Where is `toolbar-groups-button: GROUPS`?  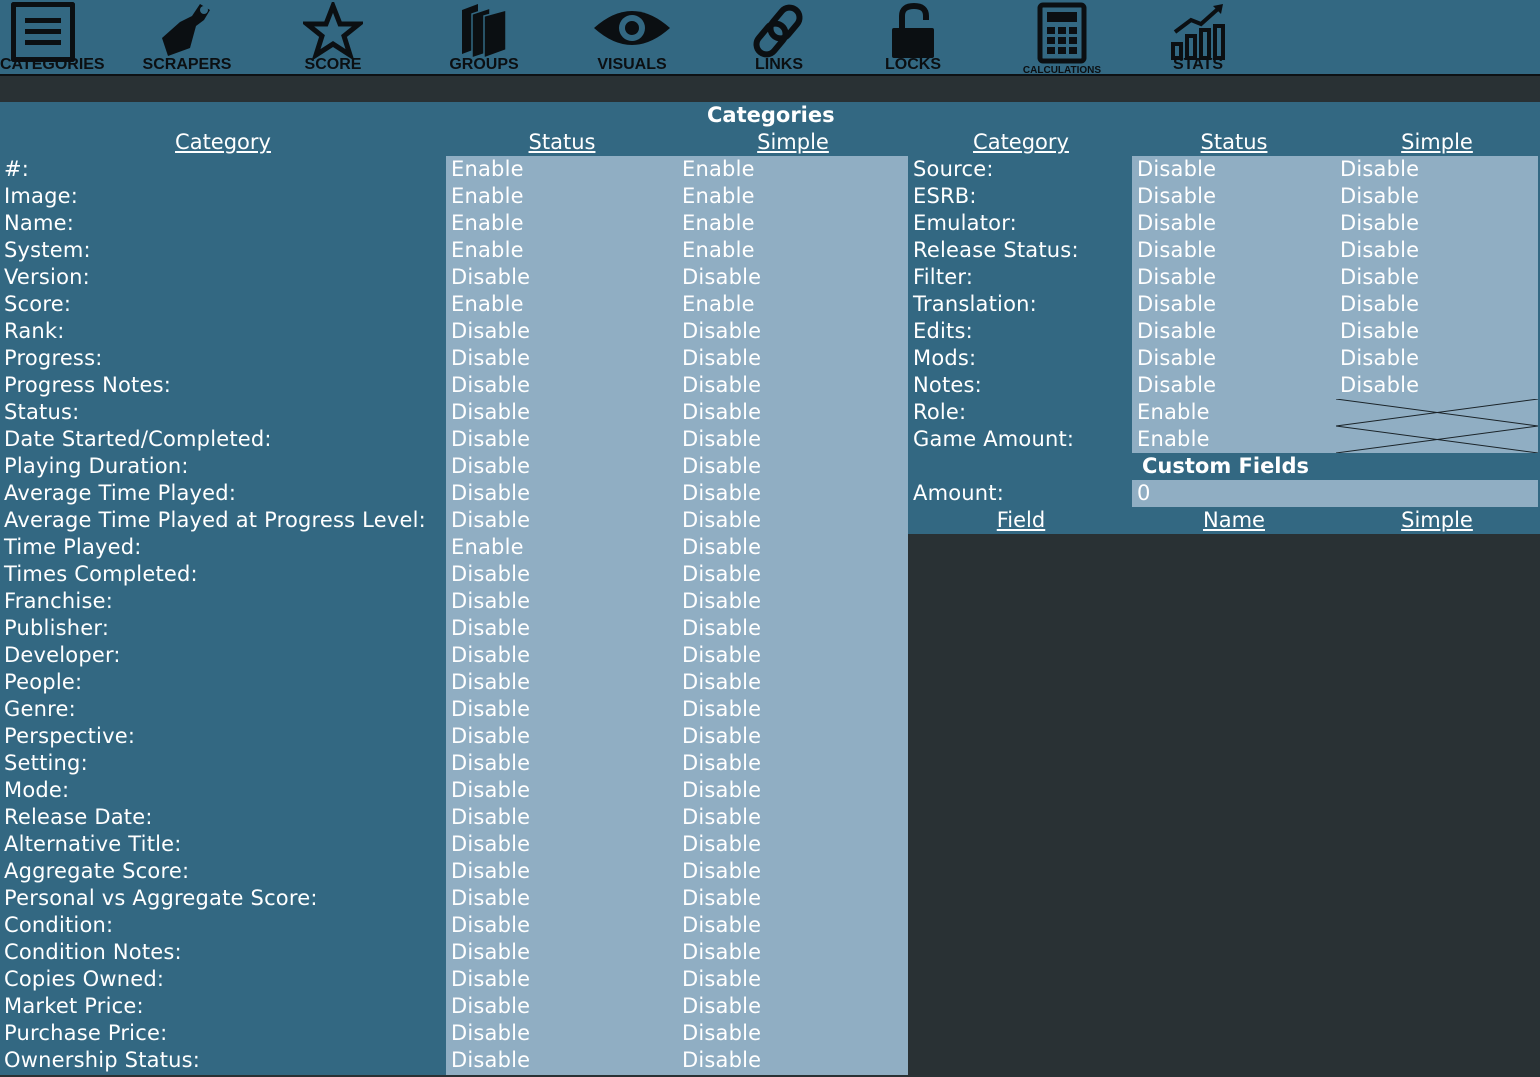 toolbar-groups-button: GROUPS is located at coordinates (484, 37).